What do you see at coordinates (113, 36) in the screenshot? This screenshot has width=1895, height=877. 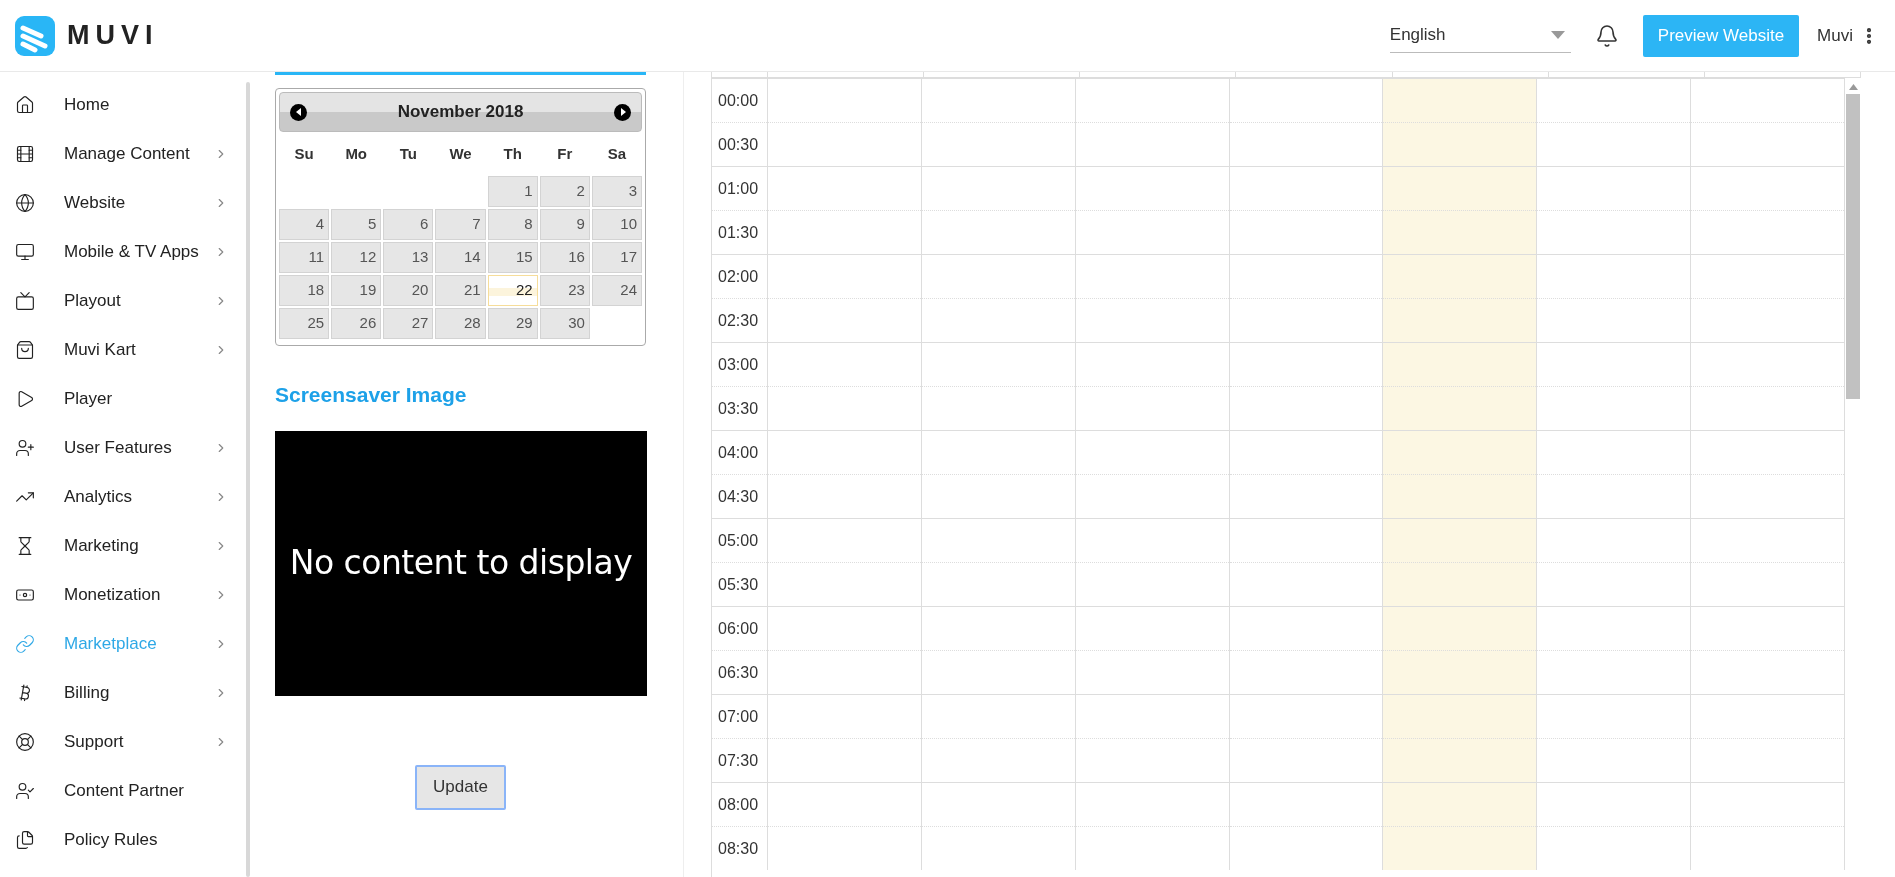 I see `logo-text: MUVI` at bounding box center [113, 36].